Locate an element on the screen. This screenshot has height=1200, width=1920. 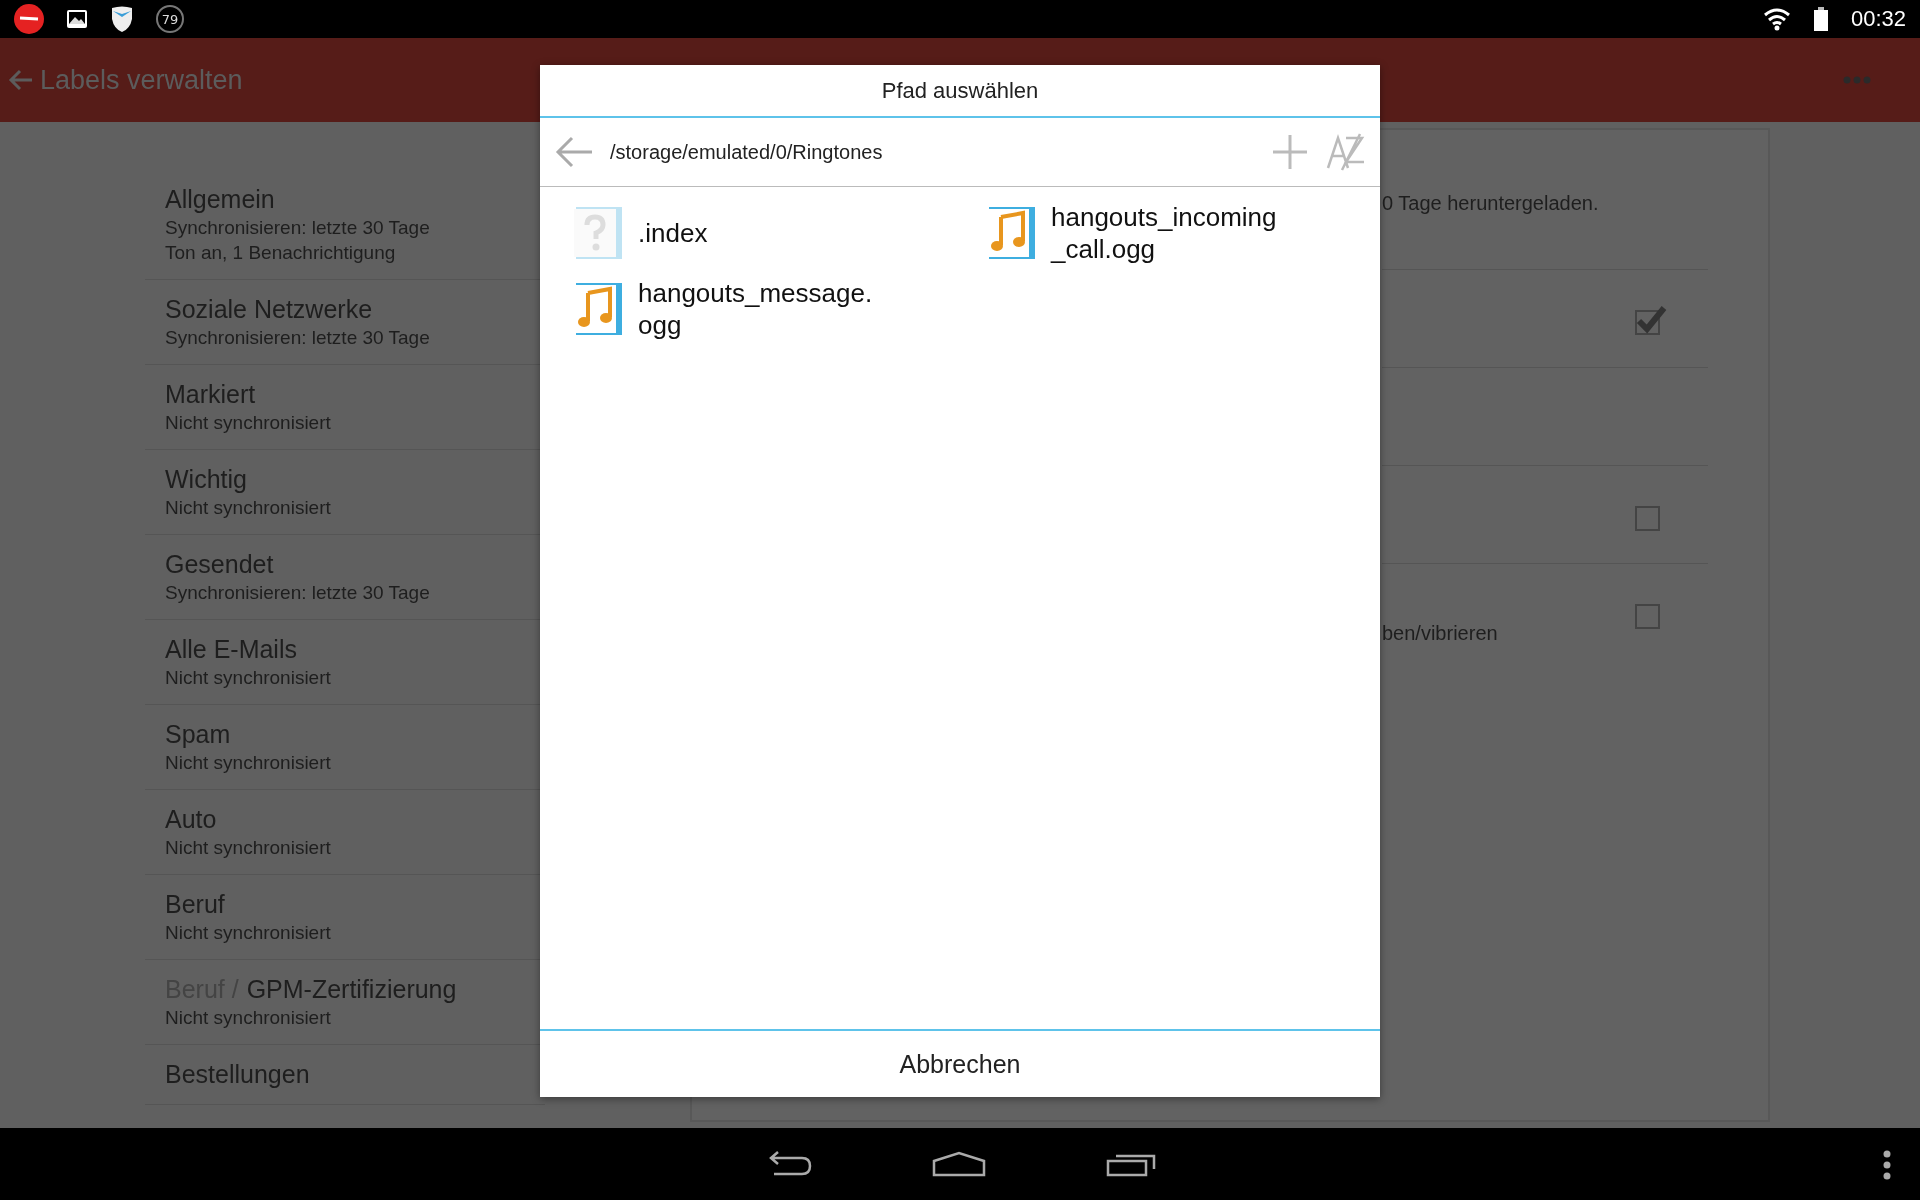
label-title: Wichtig is located at coordinates (206, 479).